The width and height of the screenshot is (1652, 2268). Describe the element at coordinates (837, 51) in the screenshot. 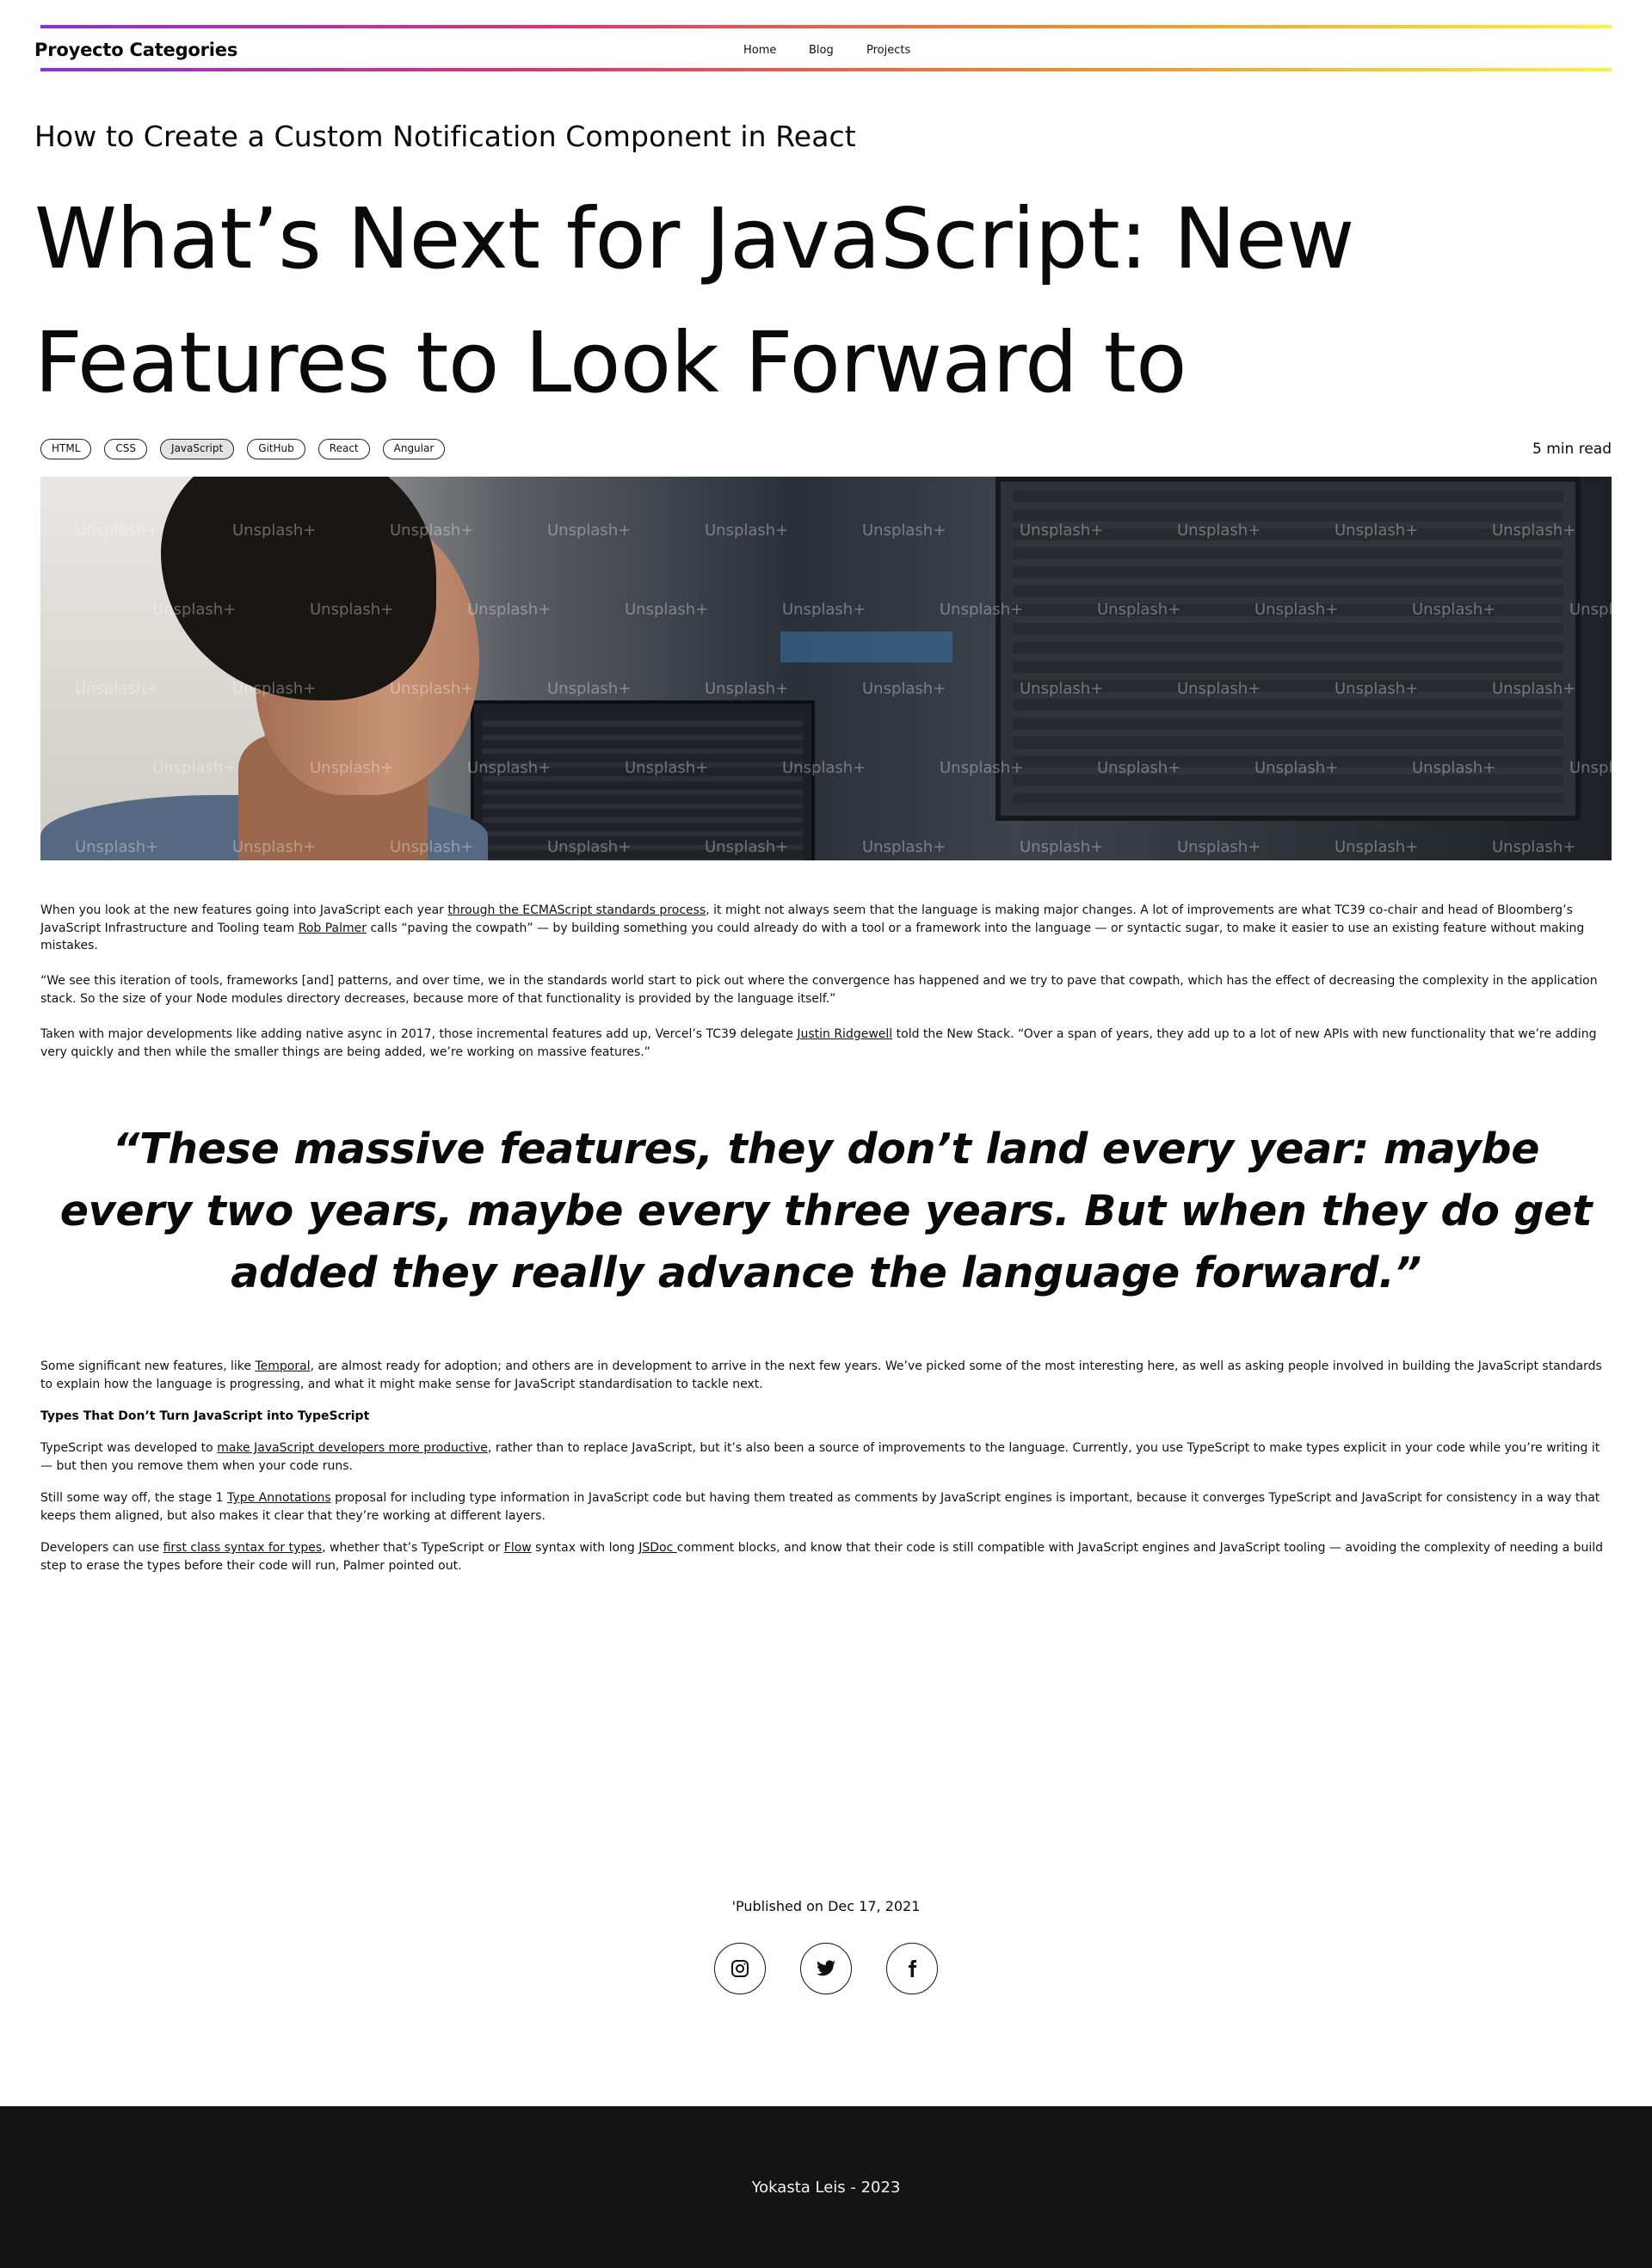

I see `nav-blog-link: Blog` at that location.